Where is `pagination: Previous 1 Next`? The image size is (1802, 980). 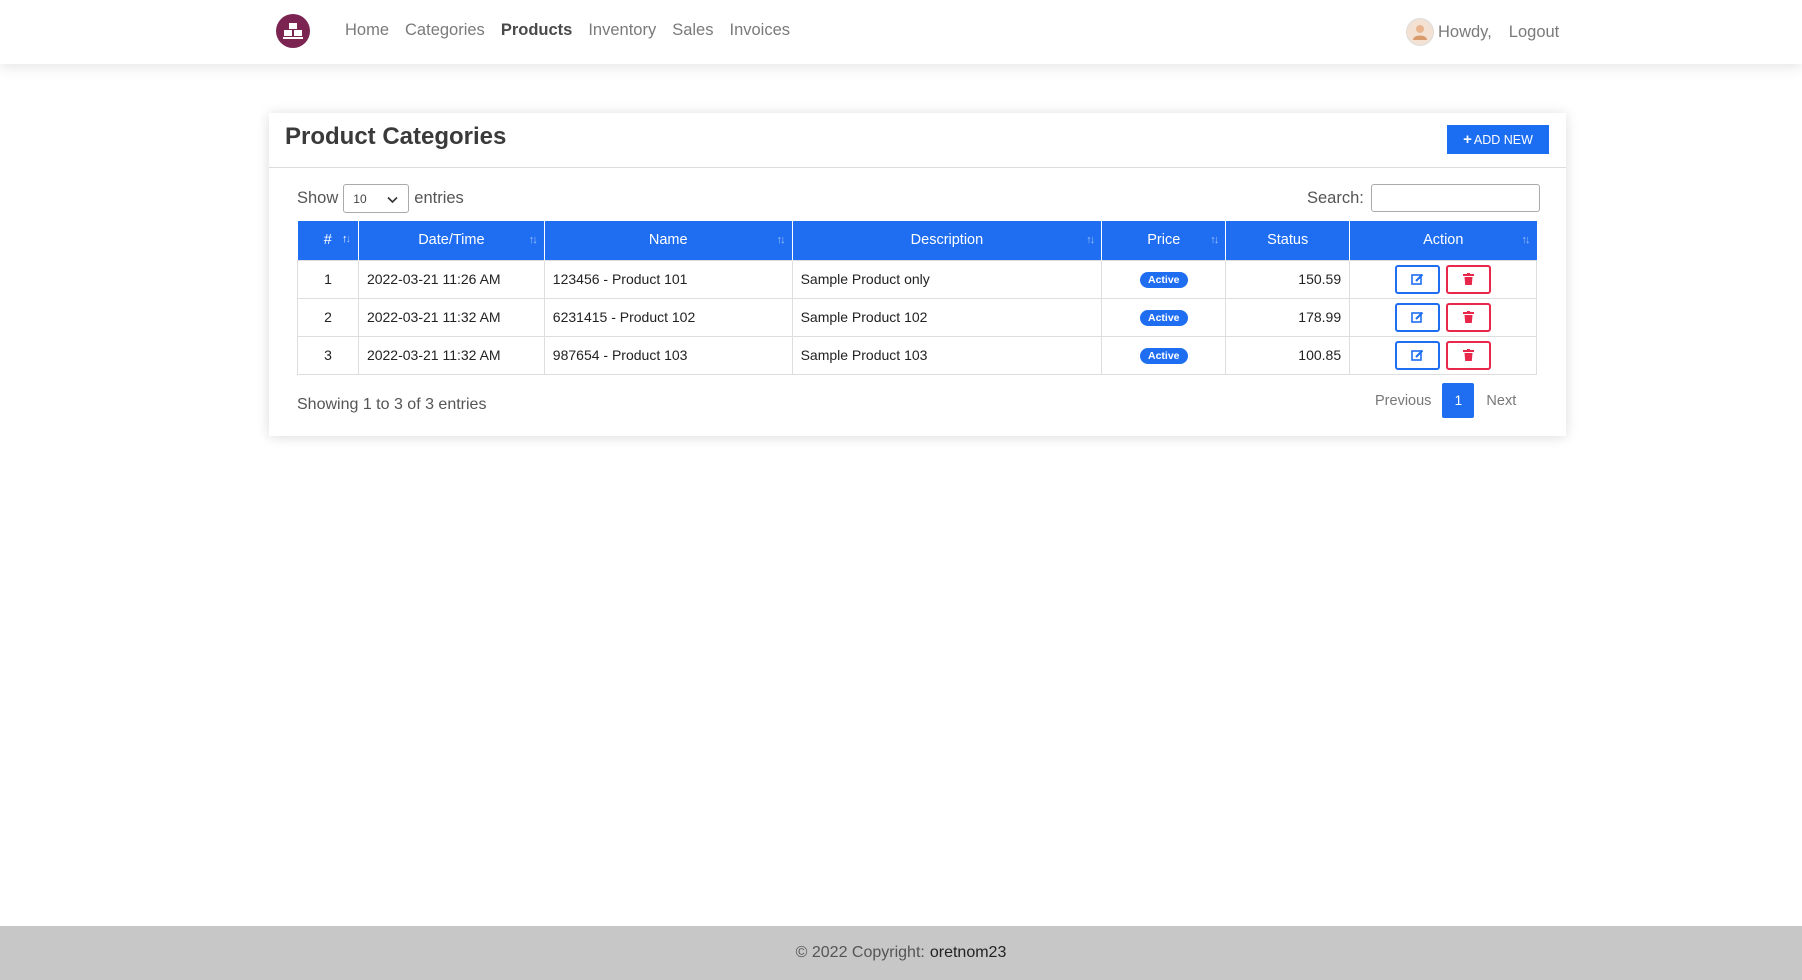 pagination: Previous 1 Next is located at coordinates (1445, 400).